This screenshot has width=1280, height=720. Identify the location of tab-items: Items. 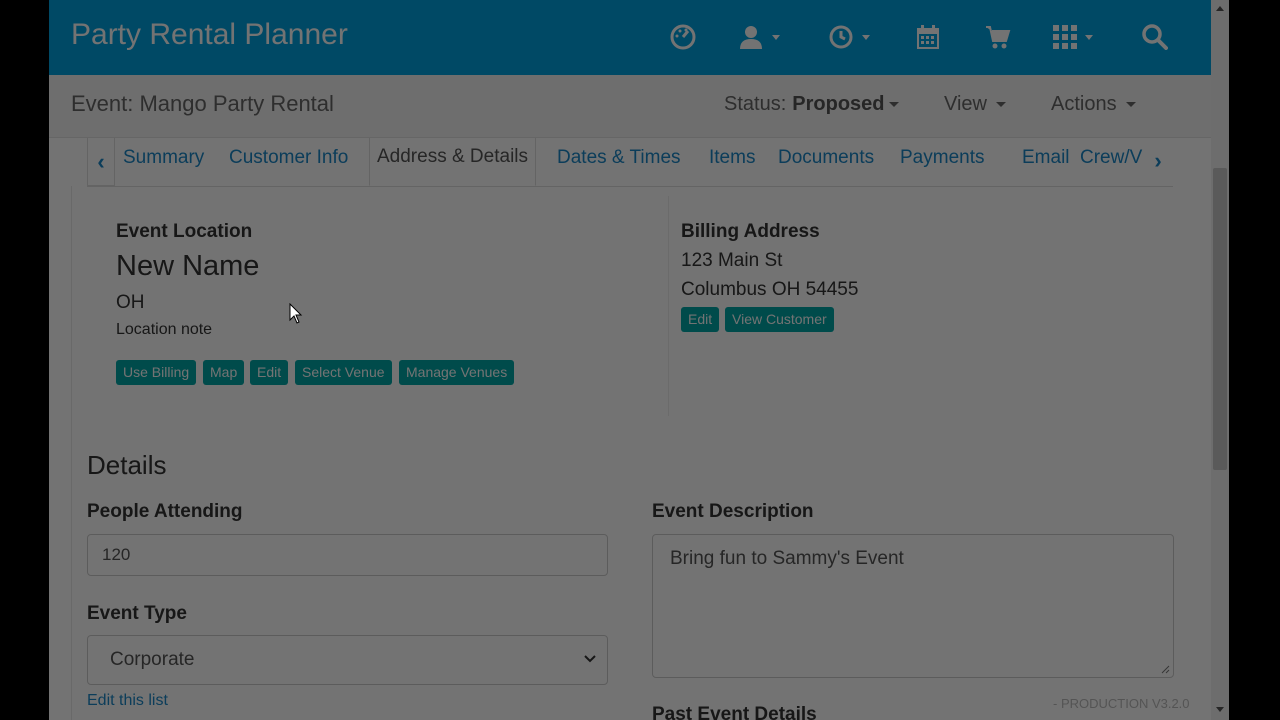
(732, 158).